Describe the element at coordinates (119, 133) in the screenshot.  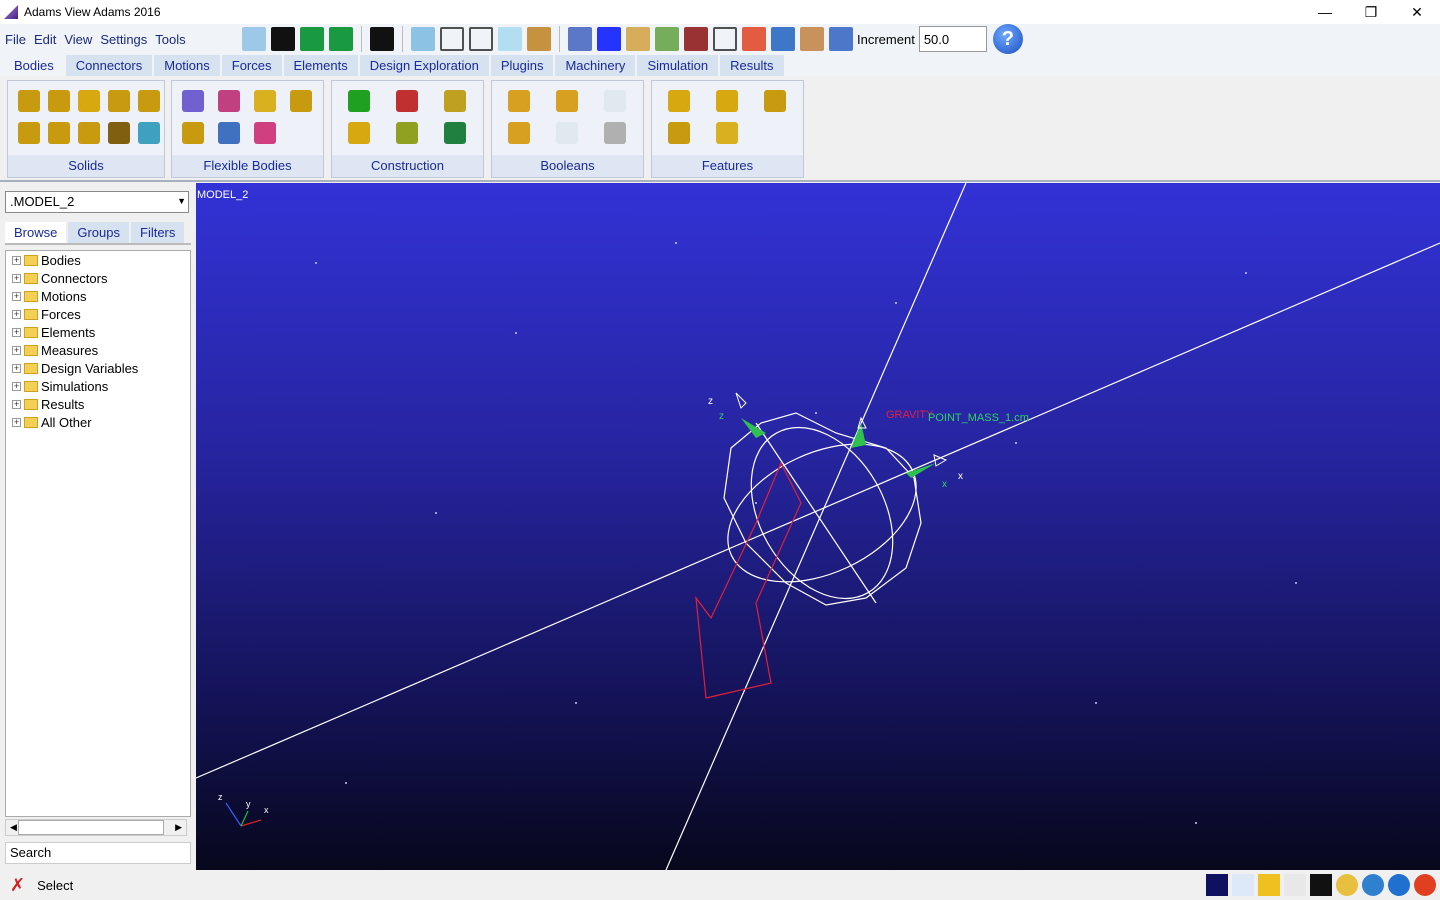
I see `revolution-icon` at that location.